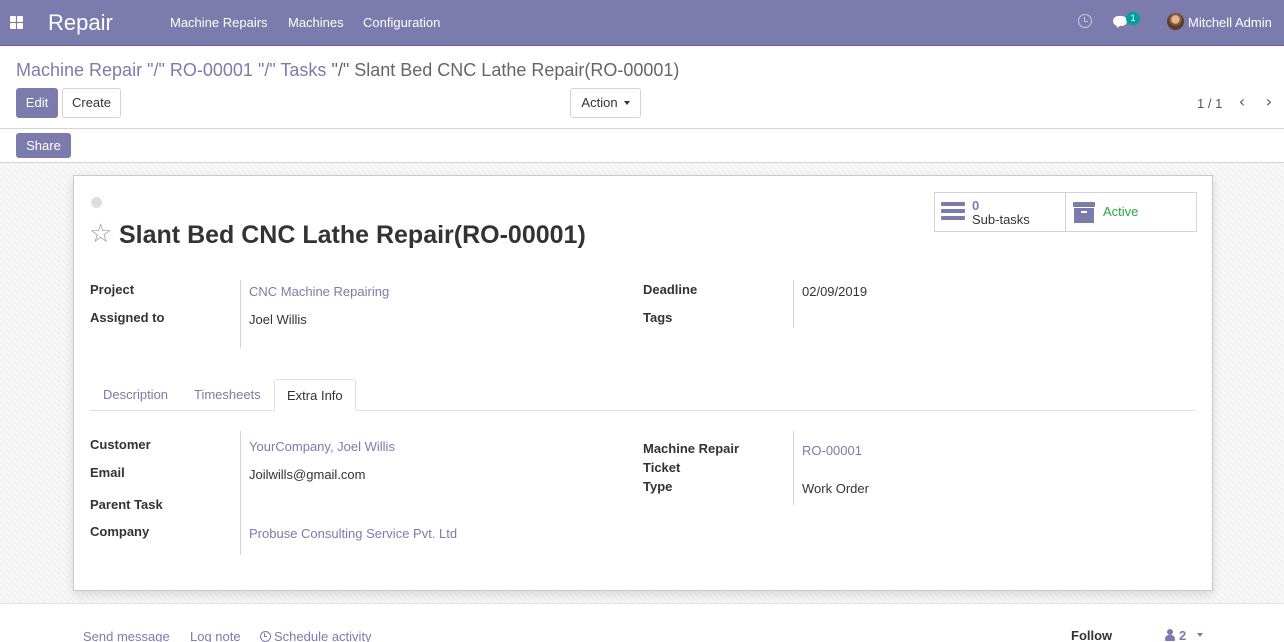 This screenshot has height=642, width=1284. I want to click on action-dropdown: Action, so click(605, 103).